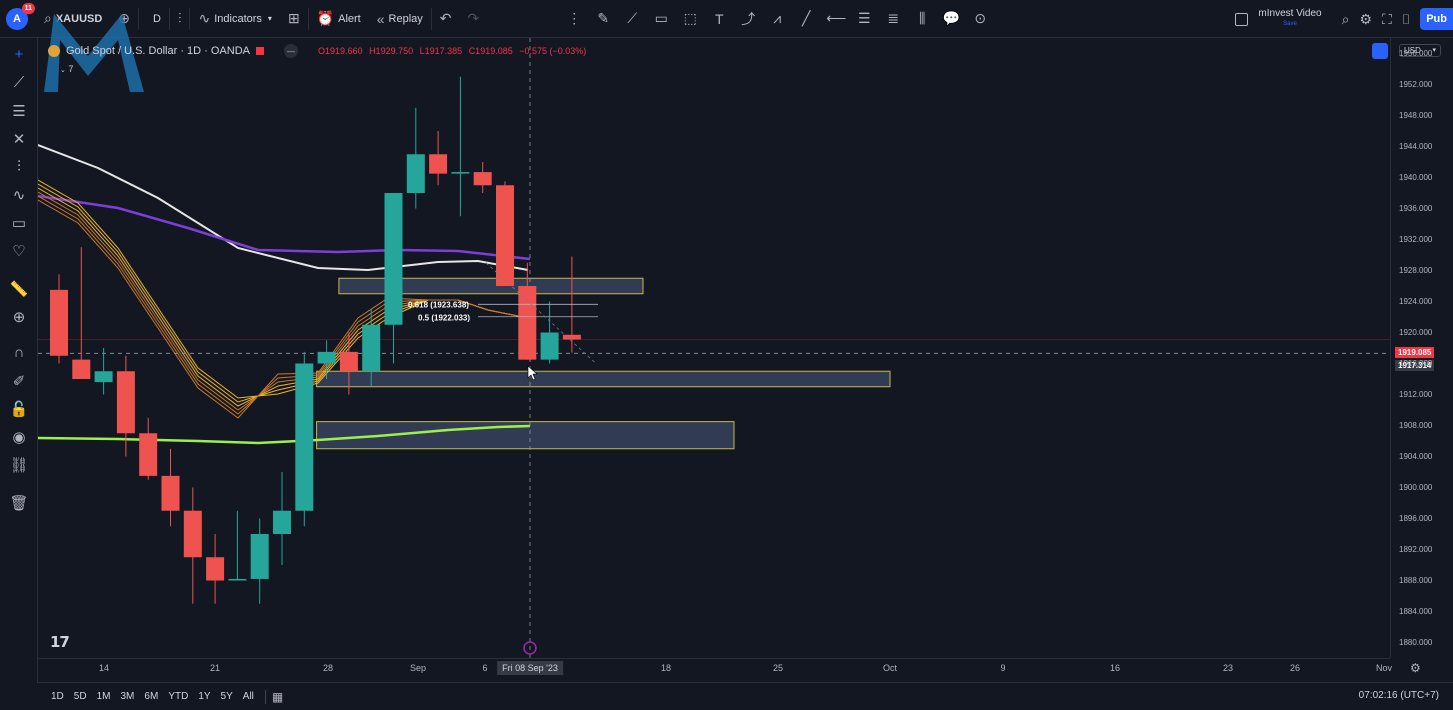  I want to click on range-button-1m: 1M, so click(104, 696).